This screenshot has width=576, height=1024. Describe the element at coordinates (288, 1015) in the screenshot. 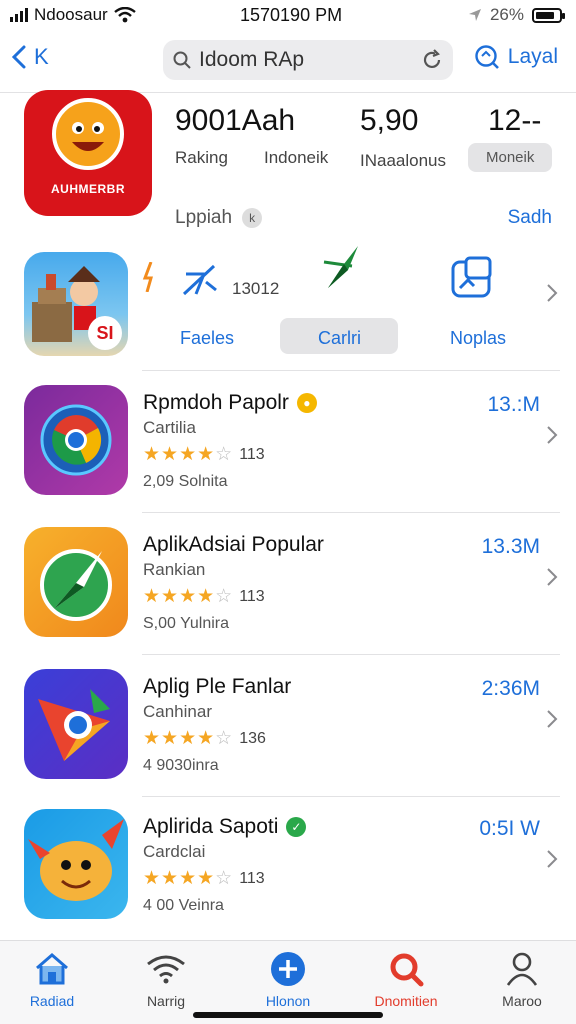

I see `home-indicator` at that location.